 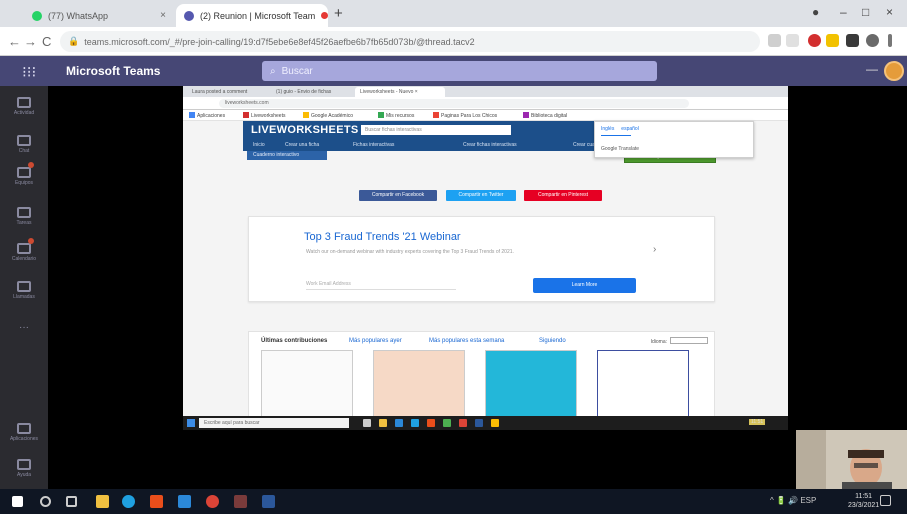 I want to click on tab-label: (2) Reunion | Microsoft Team, so click(x=258, y=15).